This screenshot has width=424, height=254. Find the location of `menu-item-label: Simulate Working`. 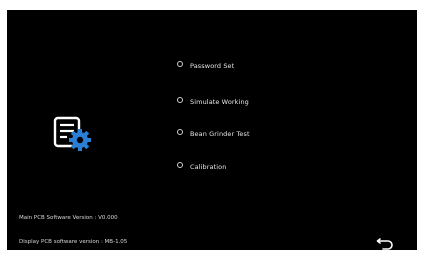

menu-item-label: Simulate Working is located at coordinates (219, 102).